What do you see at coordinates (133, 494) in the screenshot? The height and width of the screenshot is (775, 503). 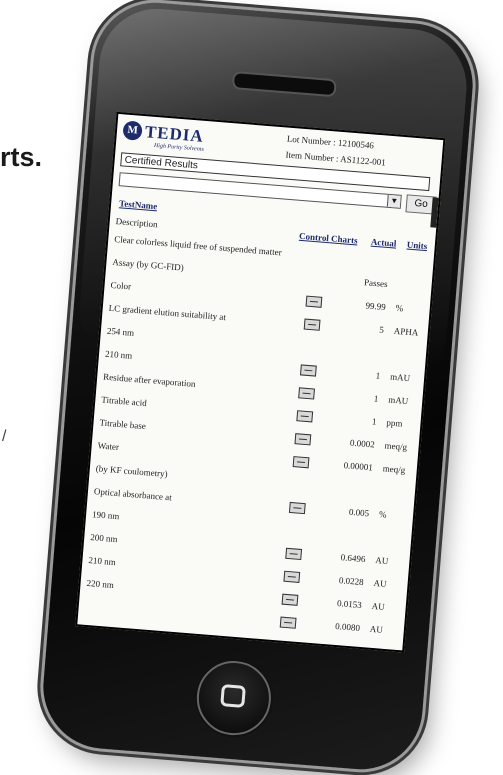 I see `row-description: Optical absorbance at` at bounding box center [133, 494].